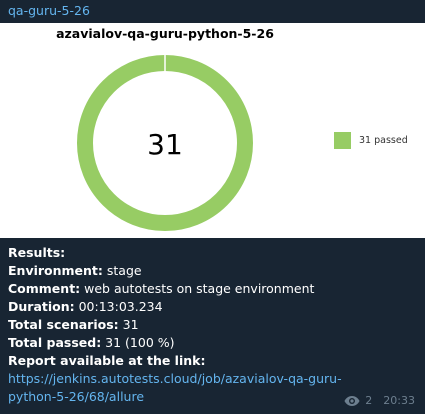 This screenshot has height=414, width=425. Describe the element at coordinates (41, 306) in the screenshot. I see `duration-label: Duration:` at that location.